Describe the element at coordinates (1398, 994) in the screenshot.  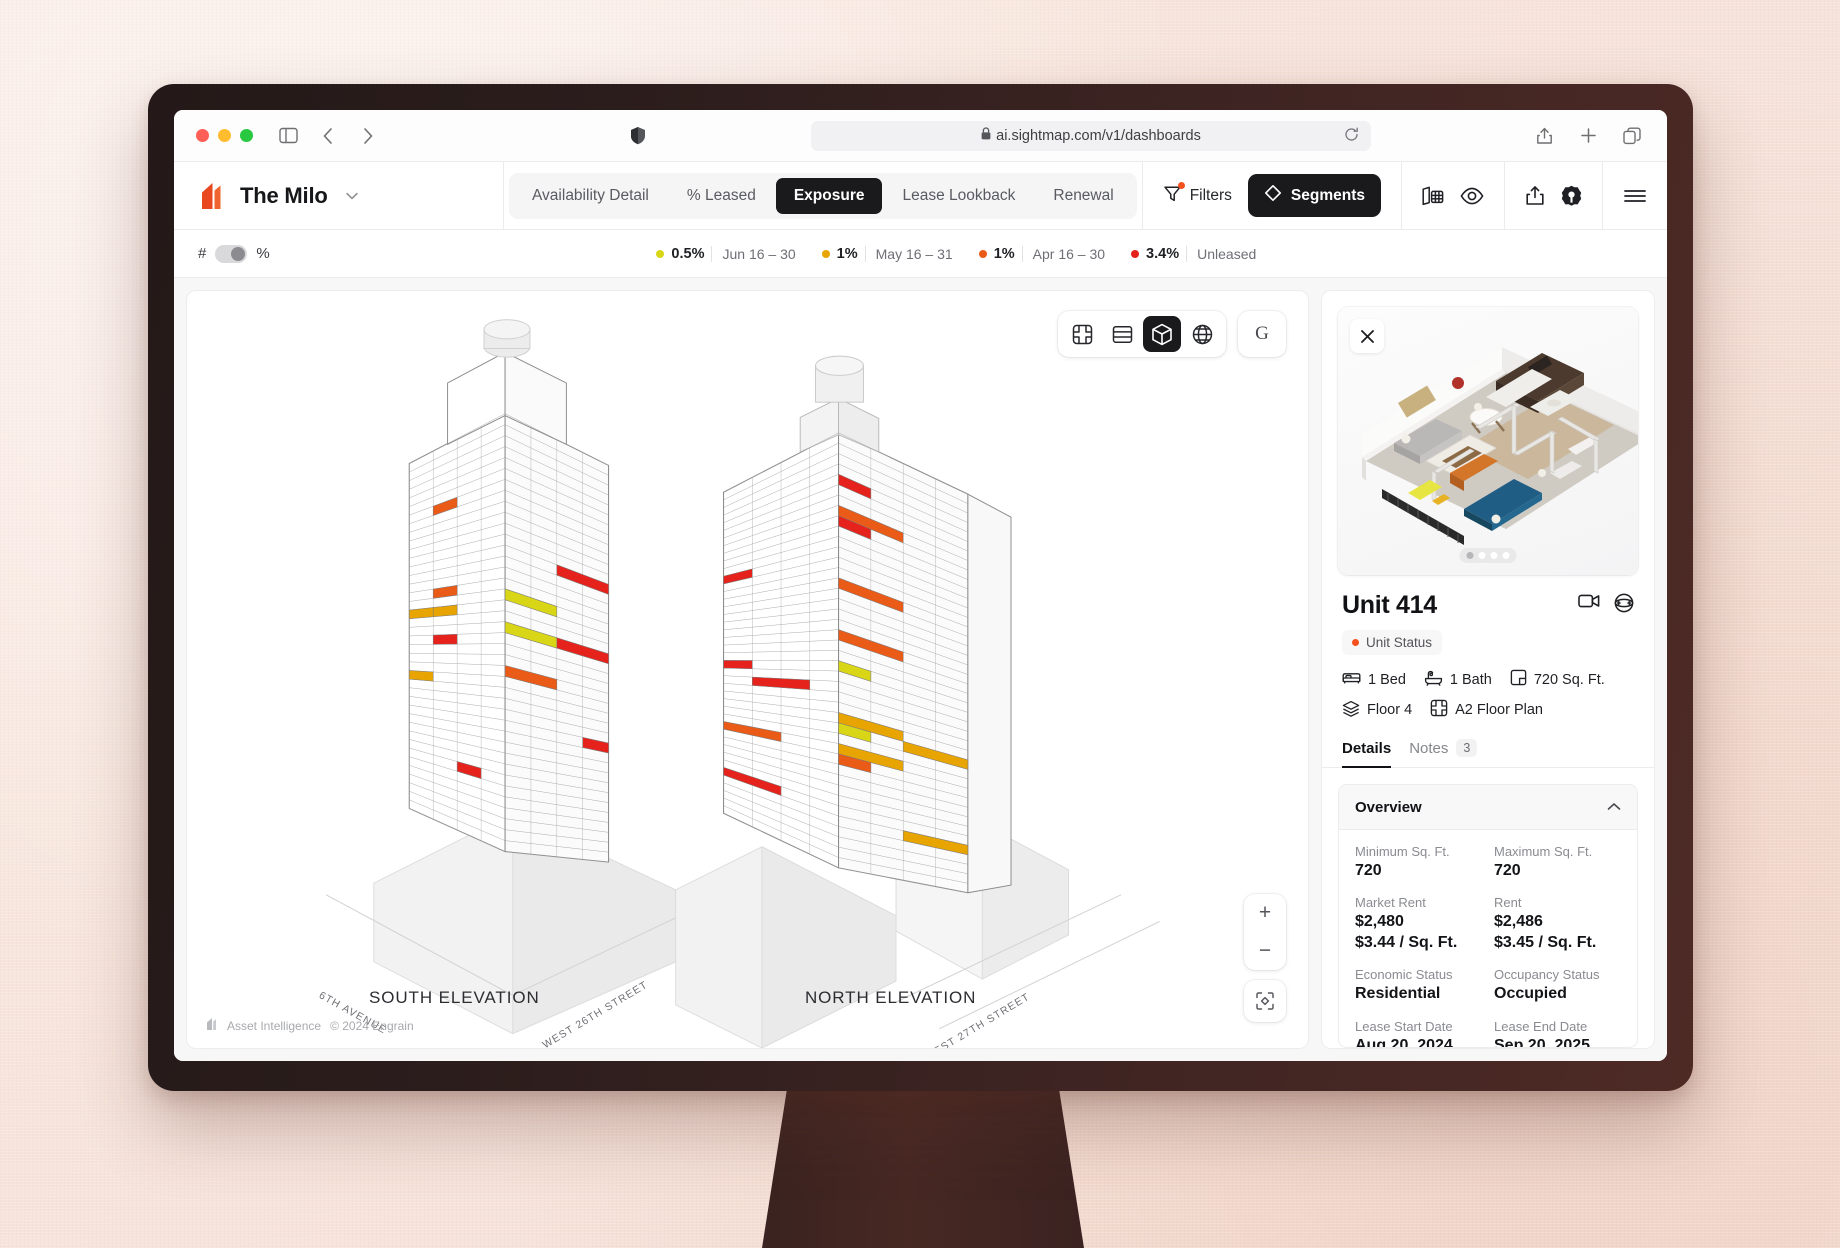
I see `field-value: Residential` at that location.